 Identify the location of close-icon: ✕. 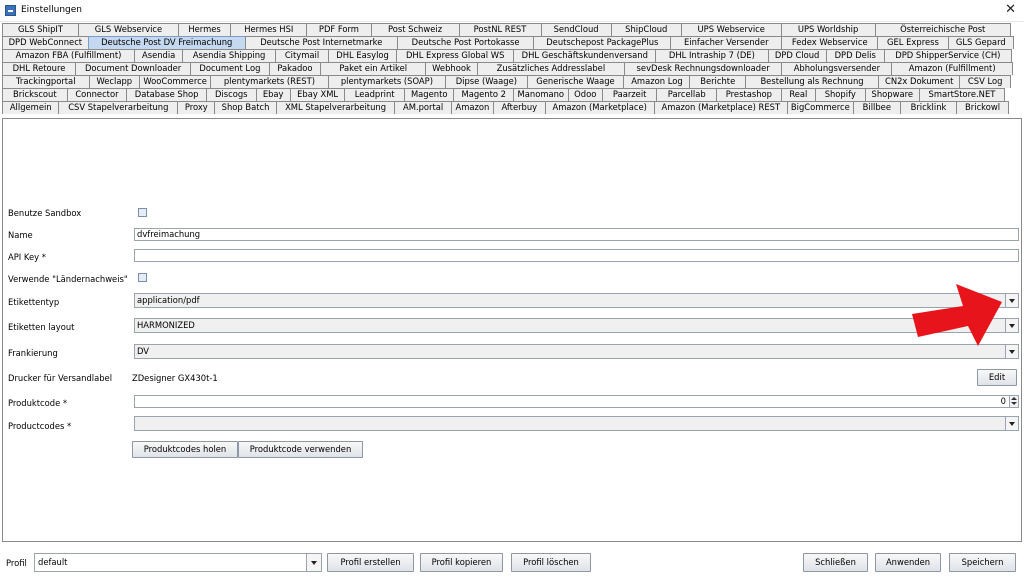
(1010, 9).